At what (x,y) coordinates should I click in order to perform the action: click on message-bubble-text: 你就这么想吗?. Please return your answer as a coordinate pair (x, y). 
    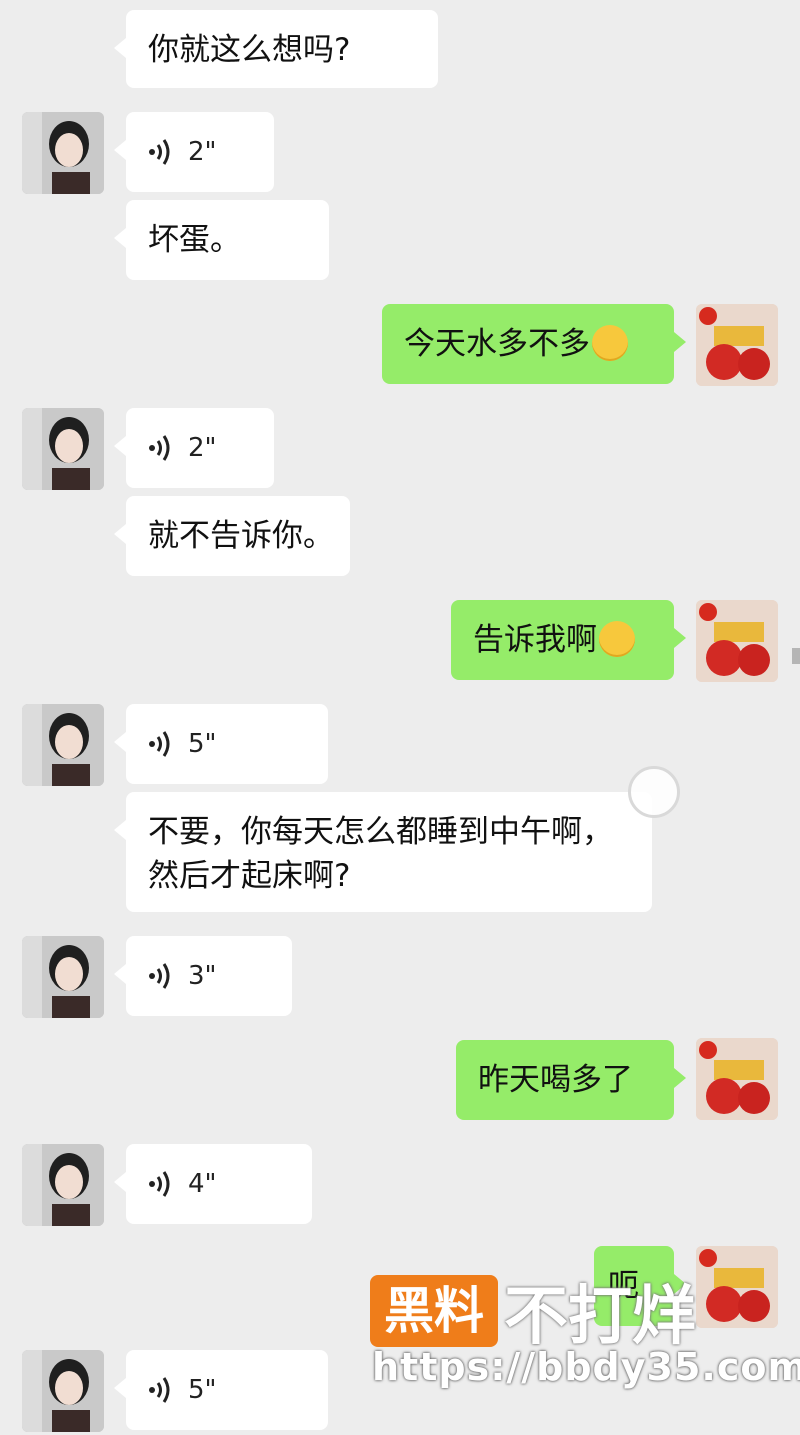
    Looking at the image, I should click on (276, 49).